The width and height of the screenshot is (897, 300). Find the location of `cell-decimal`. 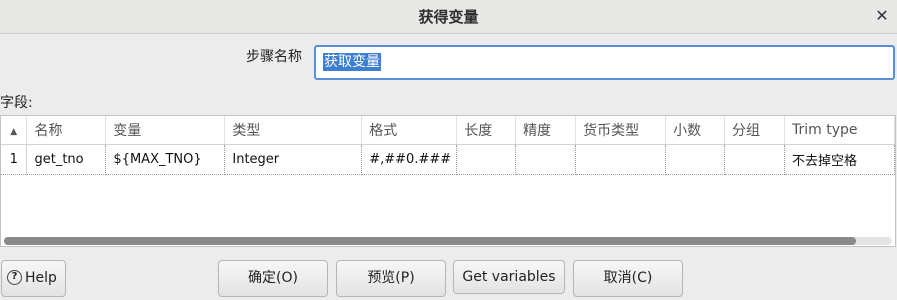

cell-decimal is located at coordinates (695, 159).